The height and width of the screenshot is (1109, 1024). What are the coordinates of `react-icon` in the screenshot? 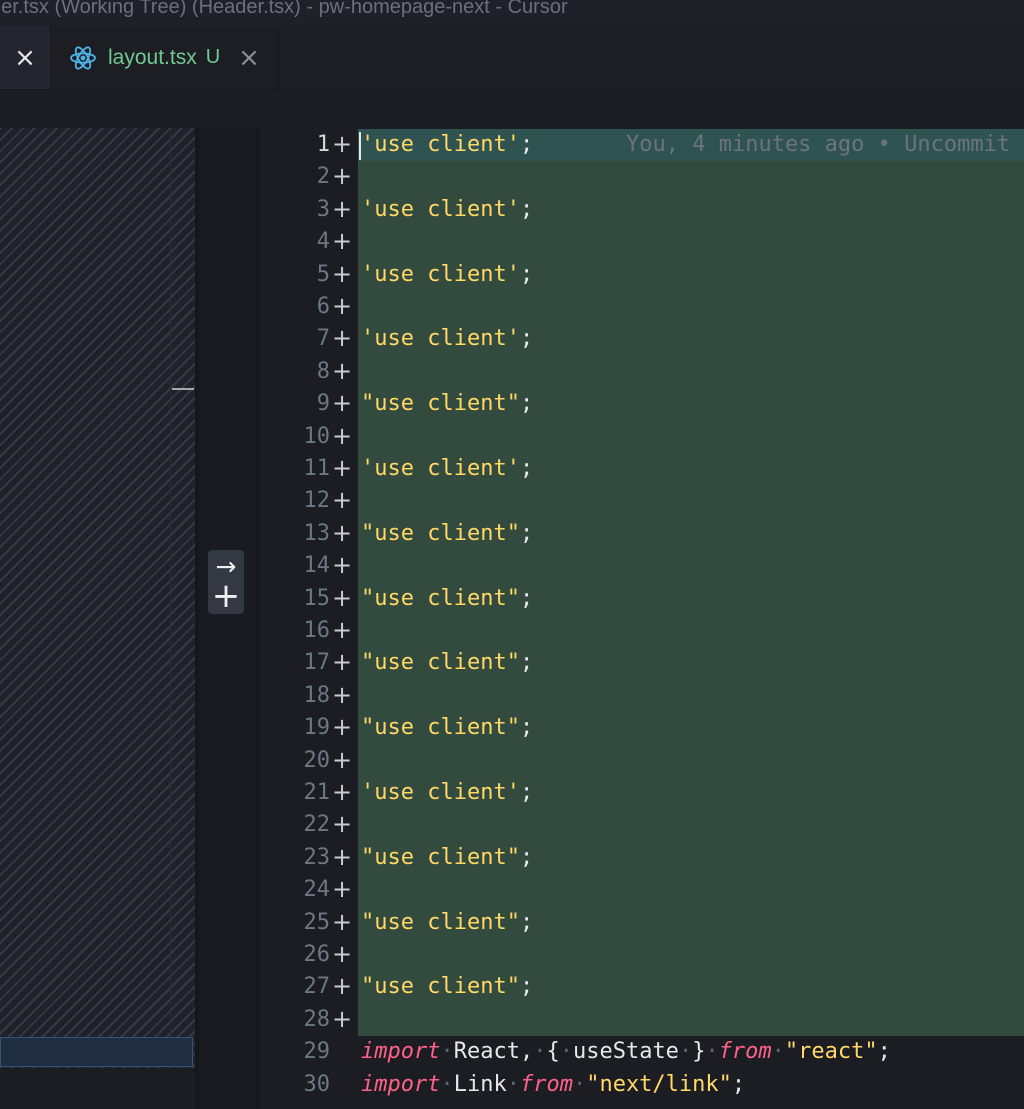 It's located at (83, 57).